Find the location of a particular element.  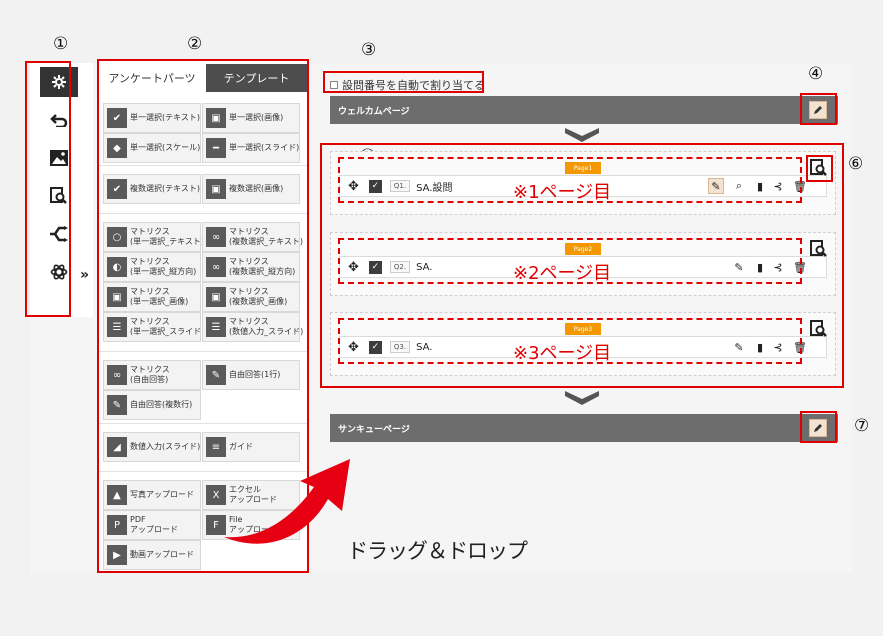

thanks-page-bar: サンキューページ is located at coordinates (584, 428).